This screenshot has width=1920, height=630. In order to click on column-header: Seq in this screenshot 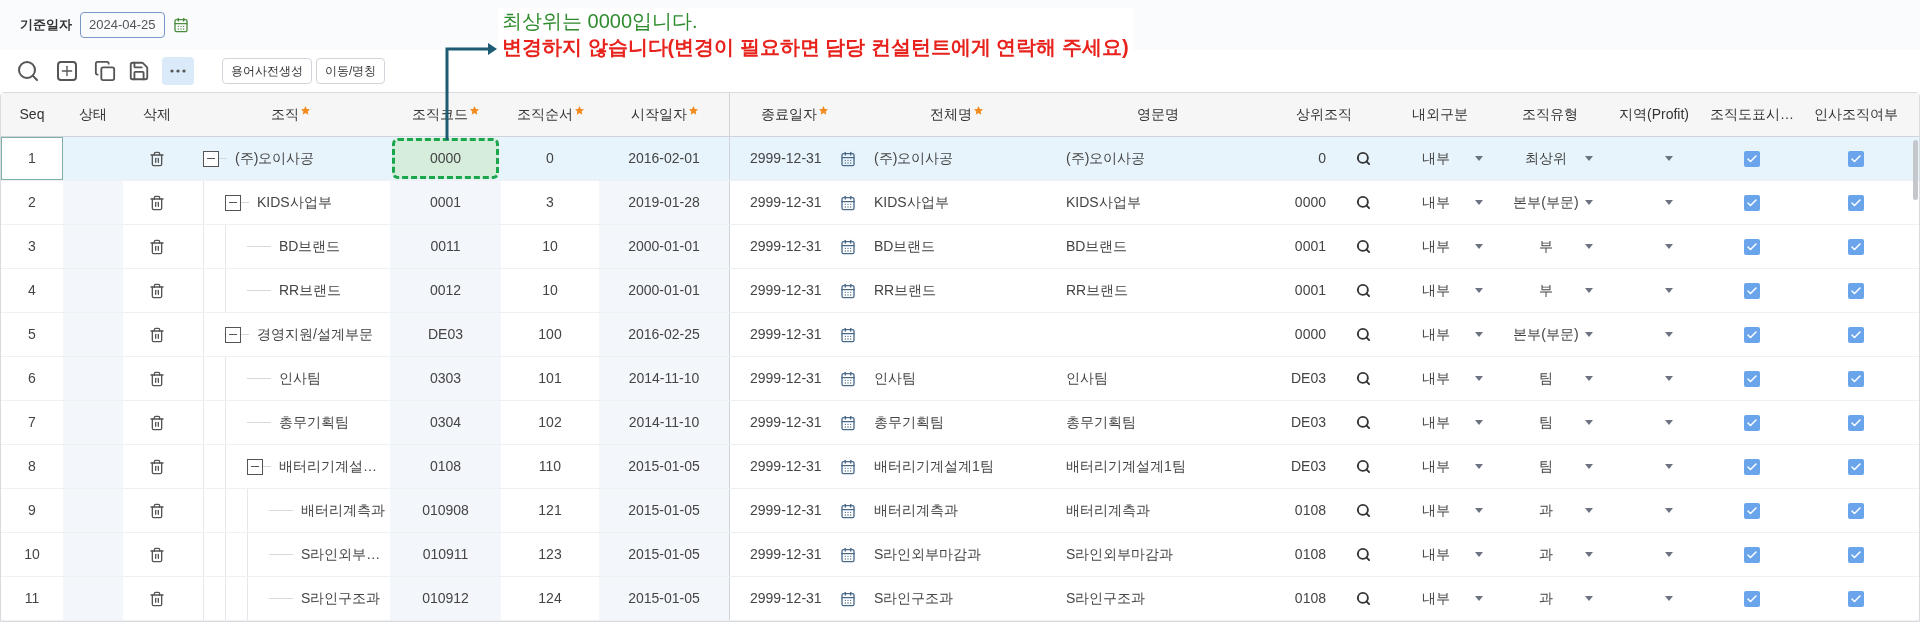, I will do `click(32, 114)`.